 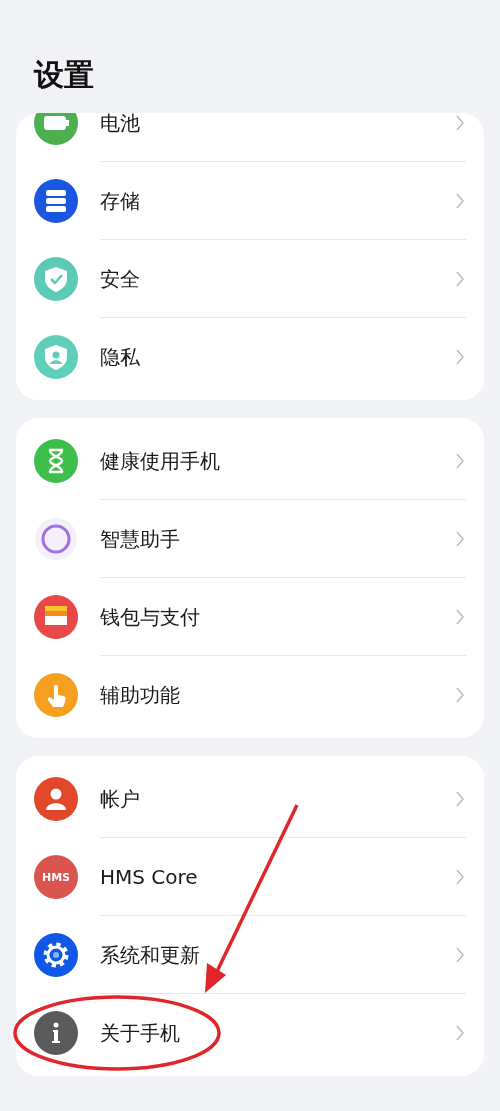 What do you see at coordinates (277, 279) in the screenshot?
I see `setting-label: 安全` at bounding box center [277, 279].